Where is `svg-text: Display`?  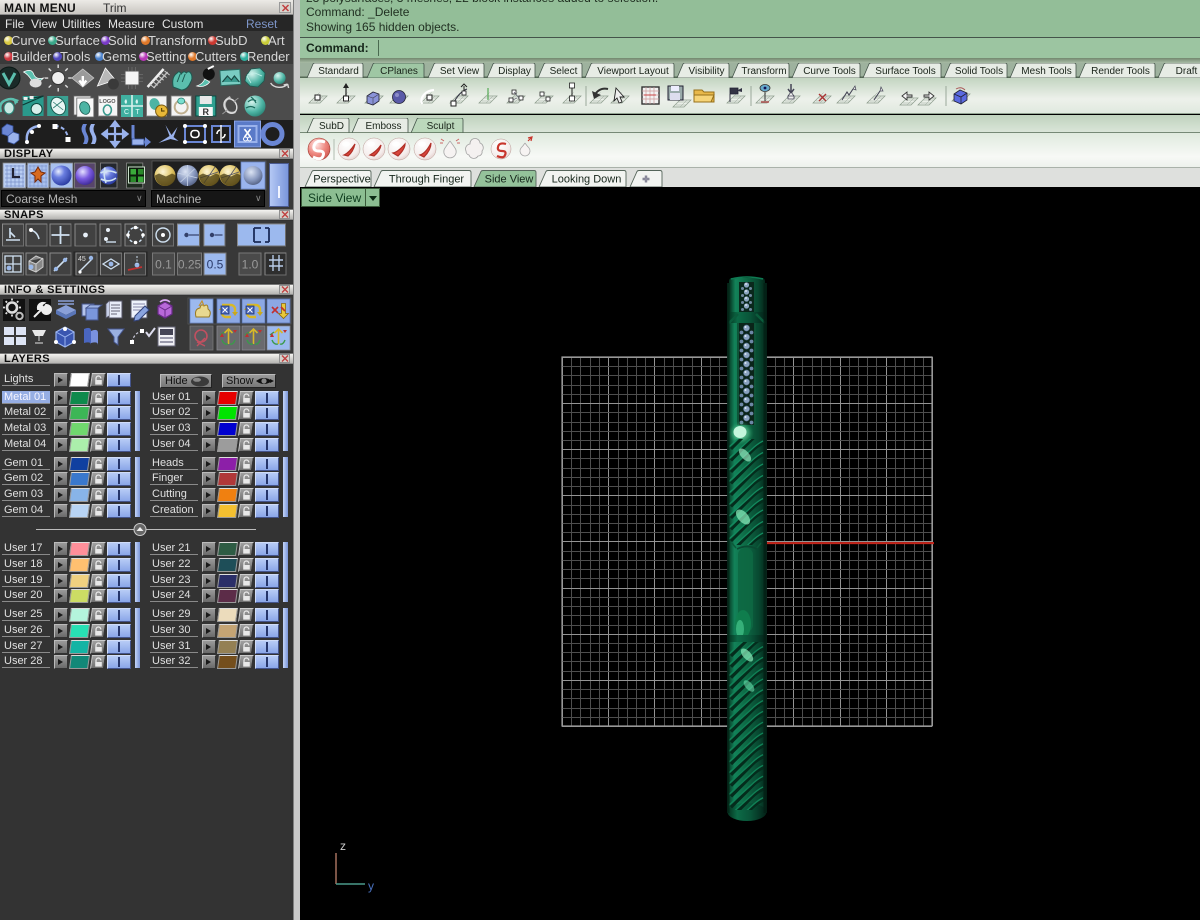
svg-text: Display is located at coordinates (514, 71).